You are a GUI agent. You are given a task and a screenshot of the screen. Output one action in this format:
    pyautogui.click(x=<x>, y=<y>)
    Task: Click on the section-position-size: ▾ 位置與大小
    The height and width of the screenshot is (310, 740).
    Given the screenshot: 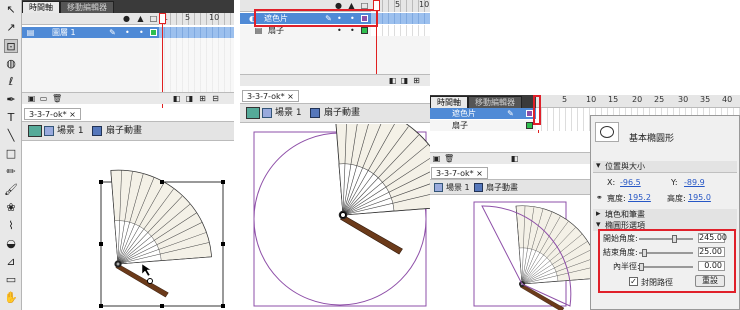 What is the action you would take?
    pyautogui.click(x=665, y=167)
    